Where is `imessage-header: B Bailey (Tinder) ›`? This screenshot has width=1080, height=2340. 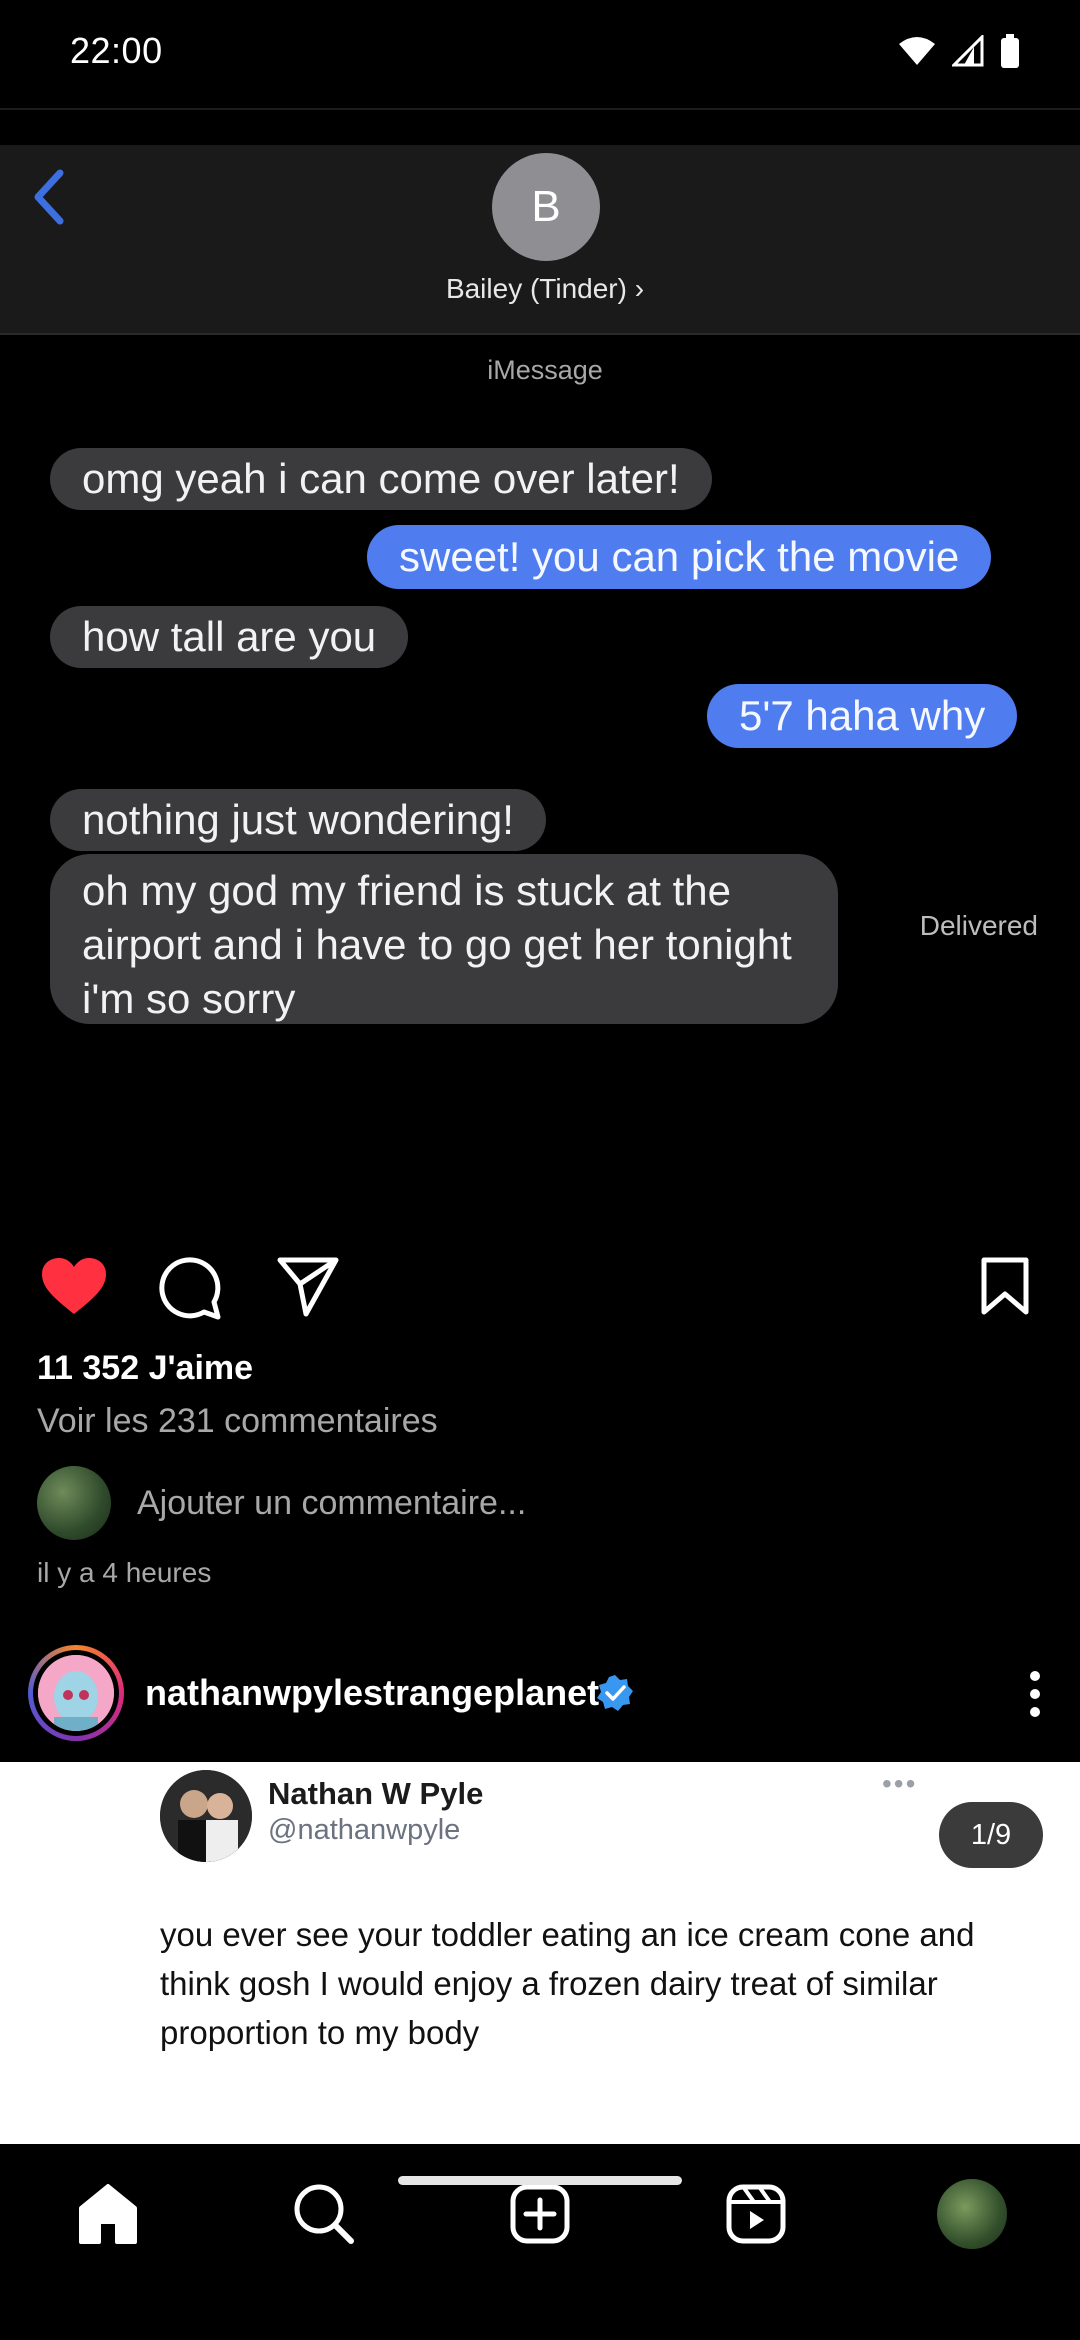
imessage-header: B Bailey (Tinder) › is located at coordinates (540, 240).